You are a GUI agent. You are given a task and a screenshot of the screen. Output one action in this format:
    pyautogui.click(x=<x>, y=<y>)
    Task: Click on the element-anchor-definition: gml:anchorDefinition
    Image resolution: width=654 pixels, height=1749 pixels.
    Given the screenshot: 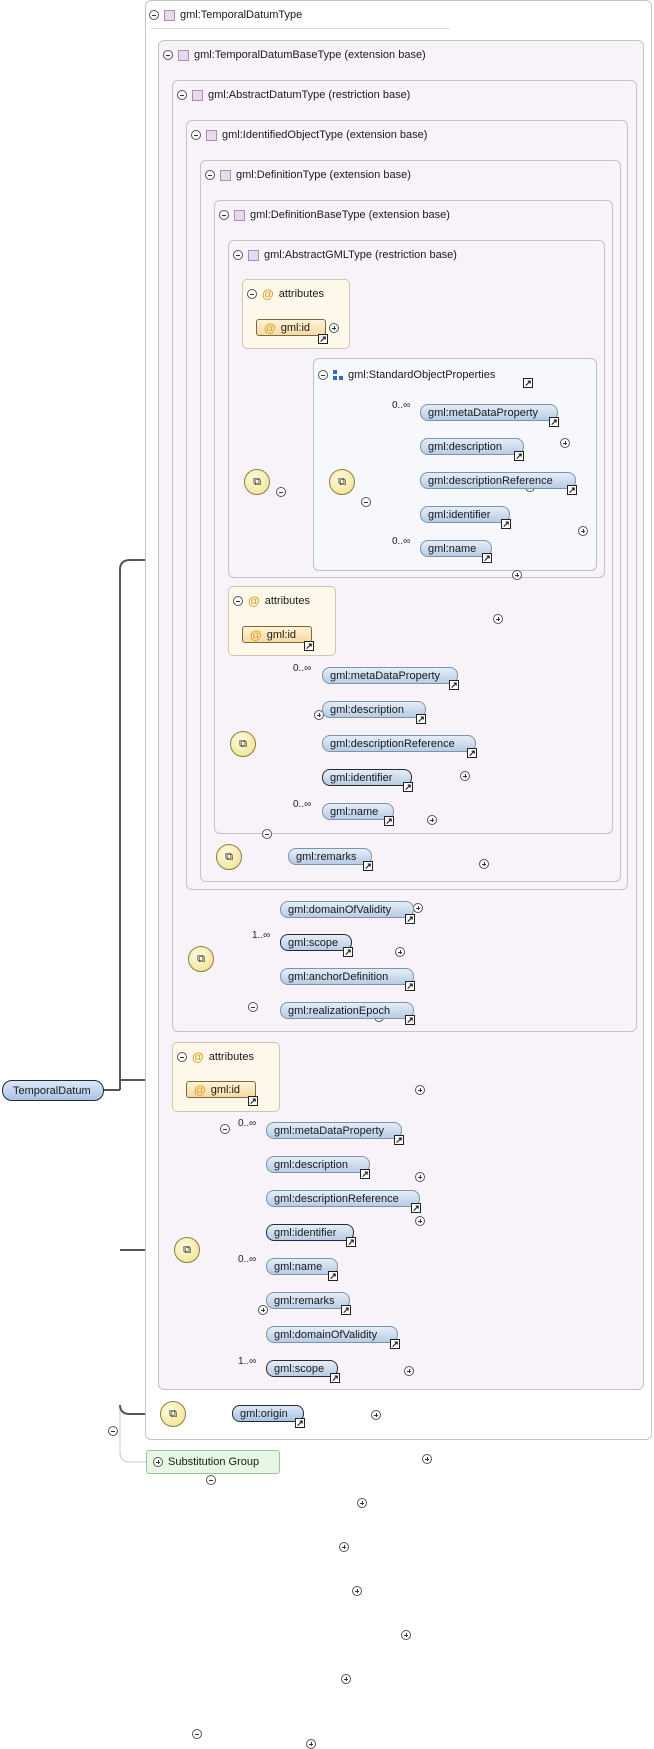 What is the action you would take?
    pyautogui.click(x=347, y=976)
    